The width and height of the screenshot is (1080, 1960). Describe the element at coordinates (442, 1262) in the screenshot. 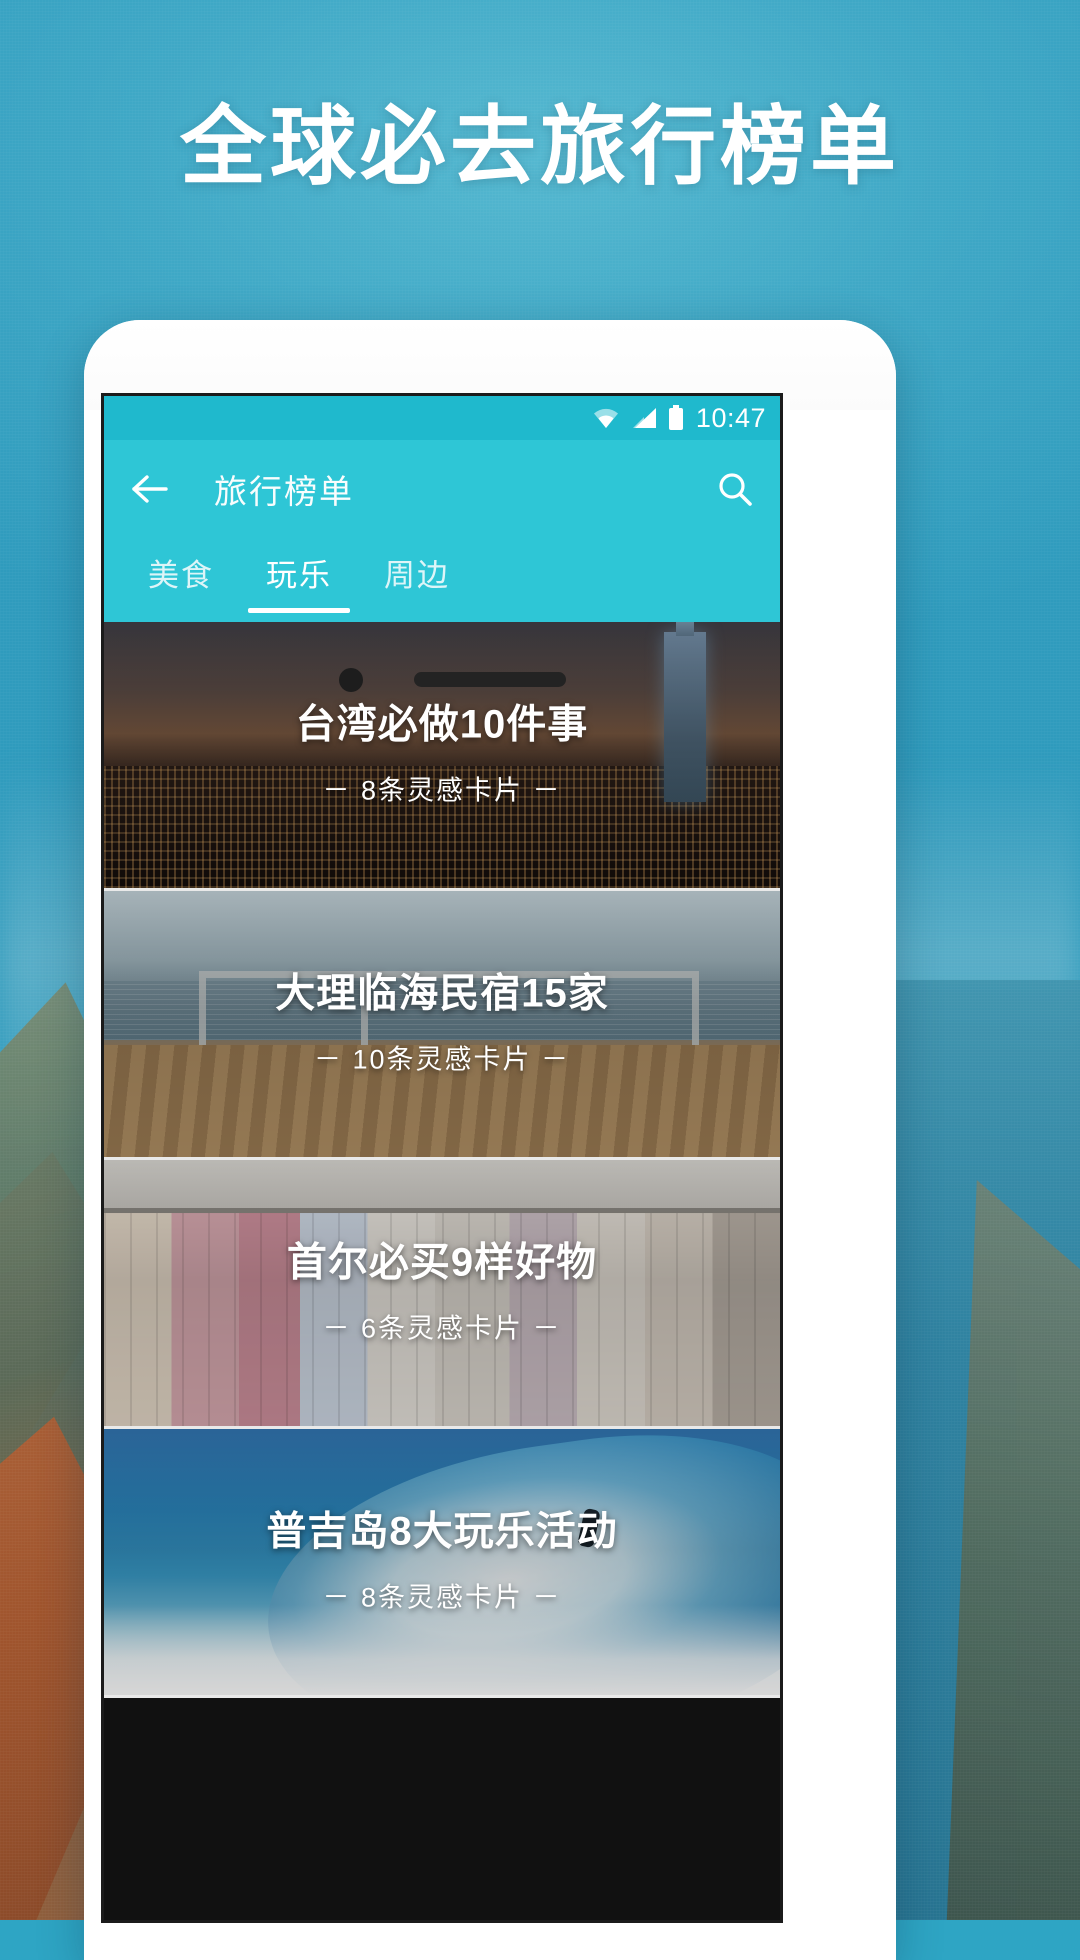

I see `card-title: 首尔必买9样好物` at that location.